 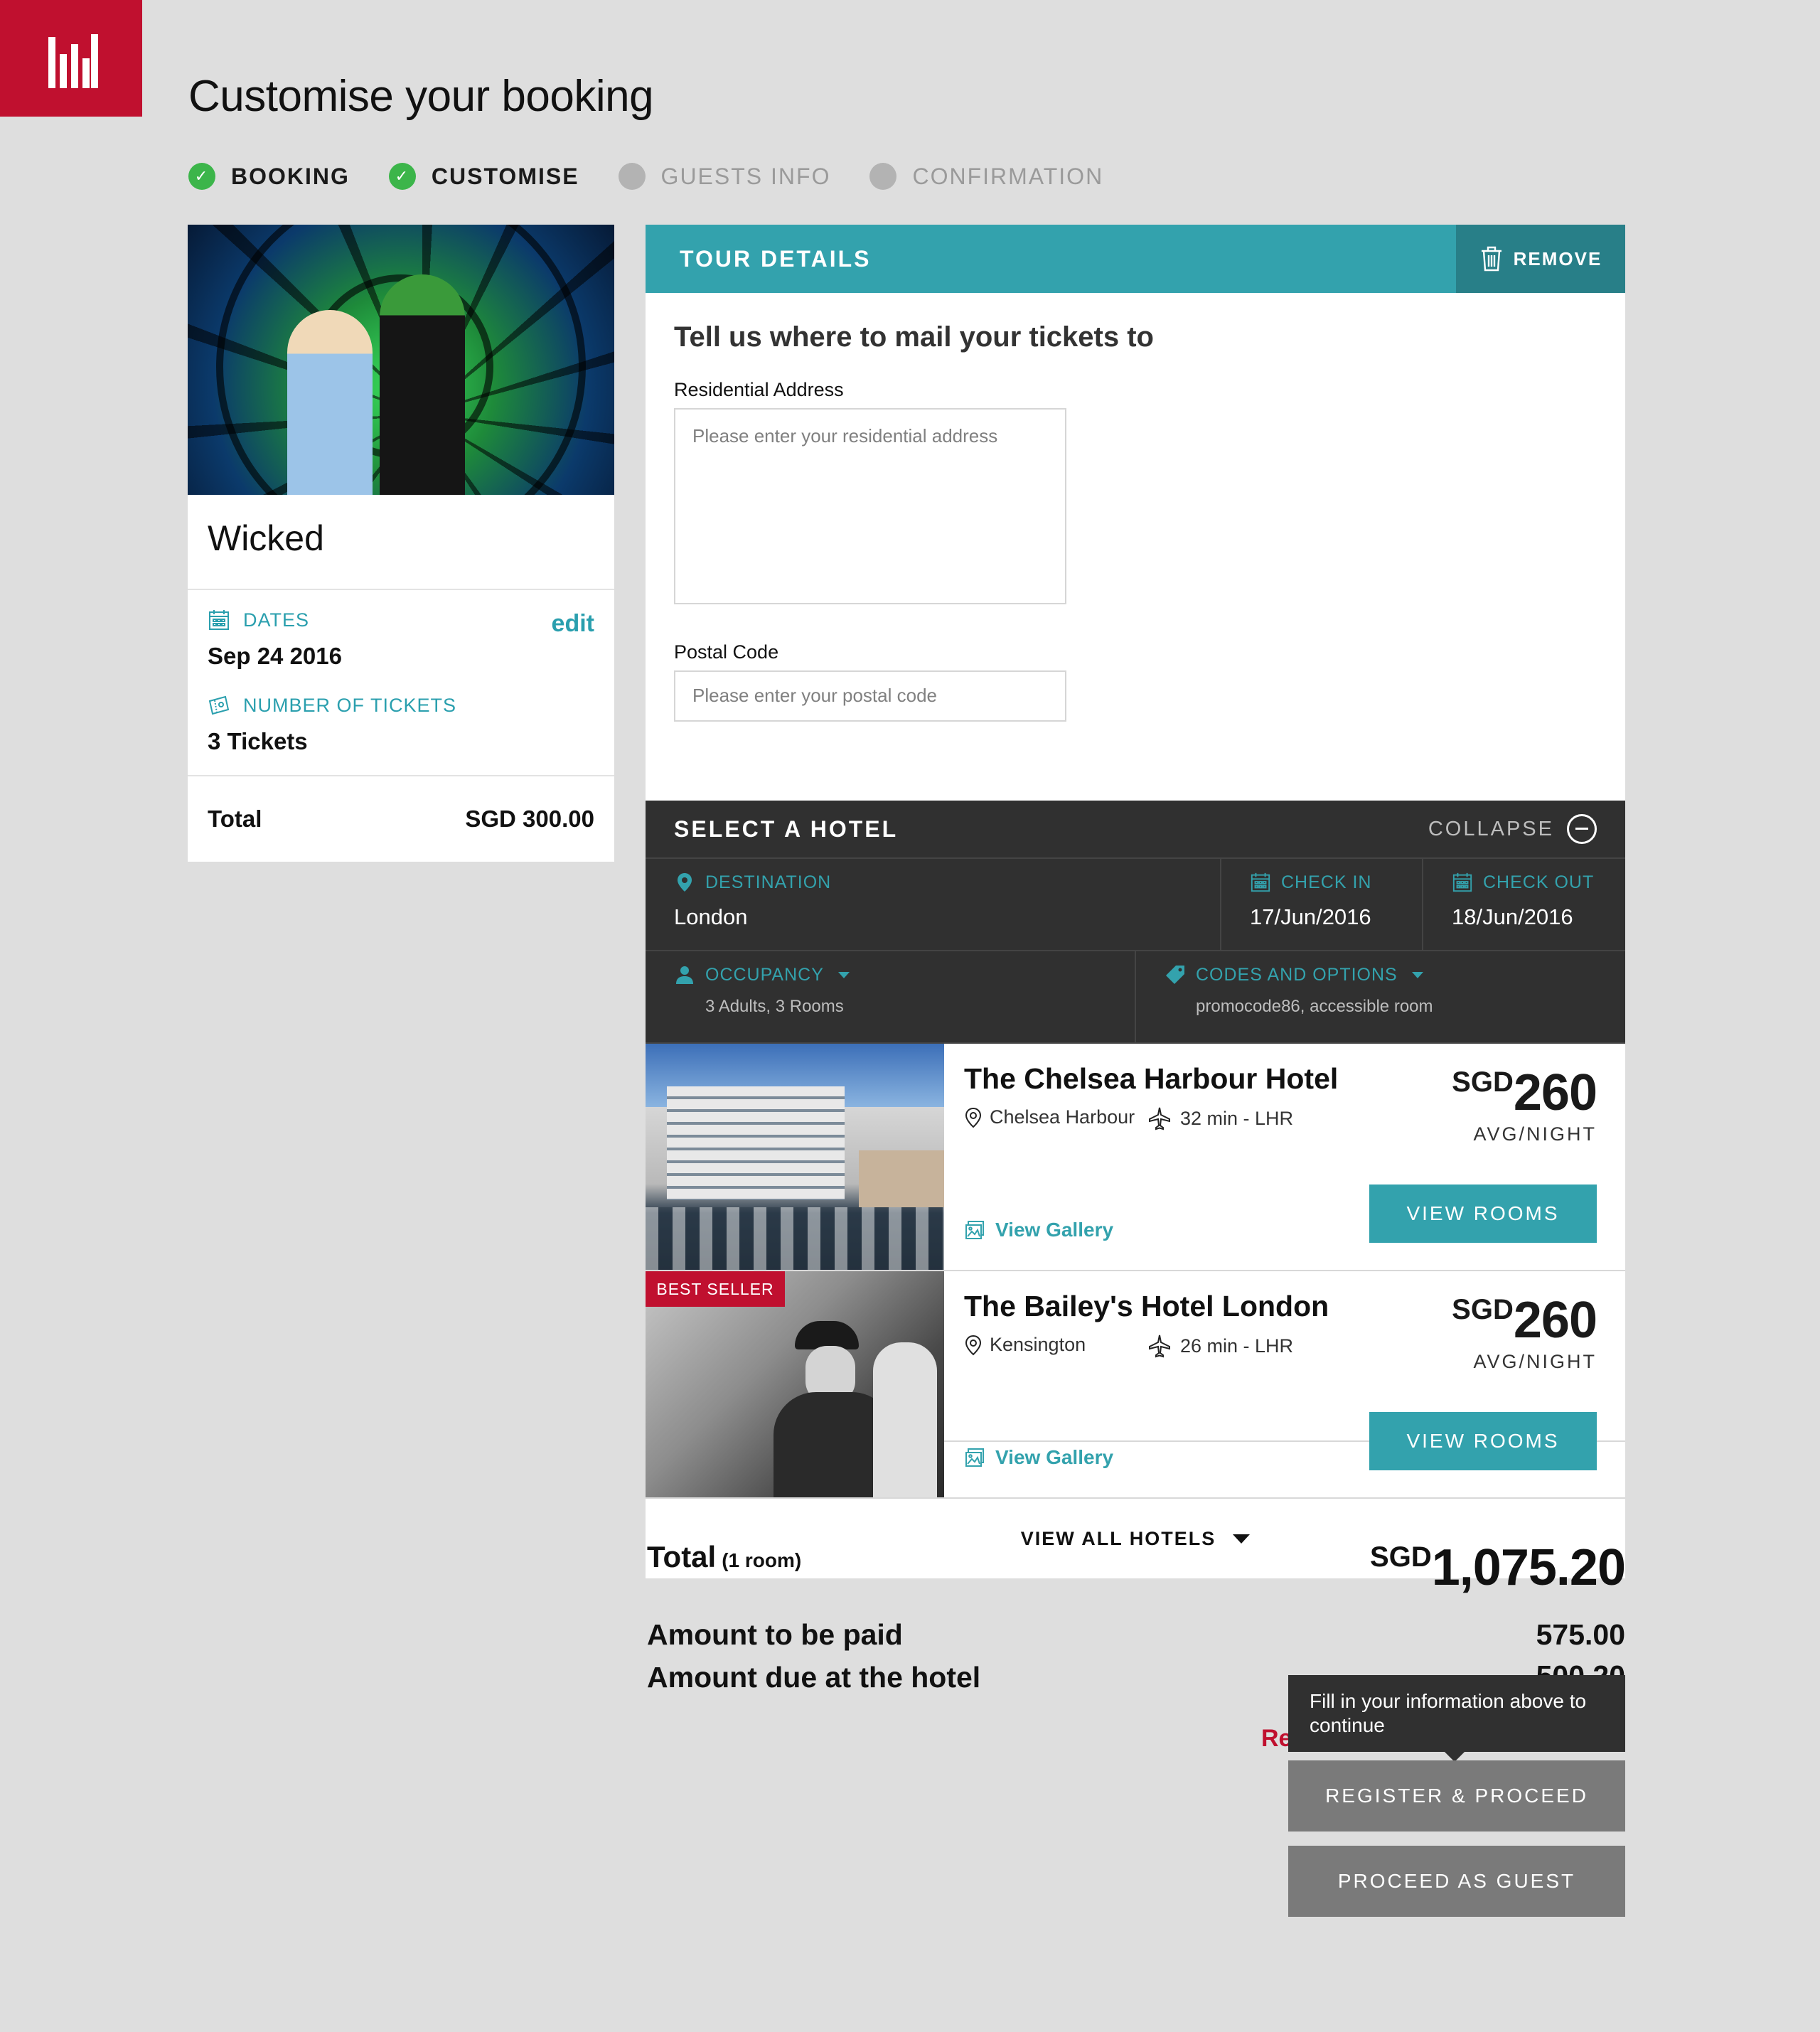 What do you see at coordinates (401, 819) in the screenshot?
I see `summary-total: Total SGD 300.00` at bounding box center [401, 819].